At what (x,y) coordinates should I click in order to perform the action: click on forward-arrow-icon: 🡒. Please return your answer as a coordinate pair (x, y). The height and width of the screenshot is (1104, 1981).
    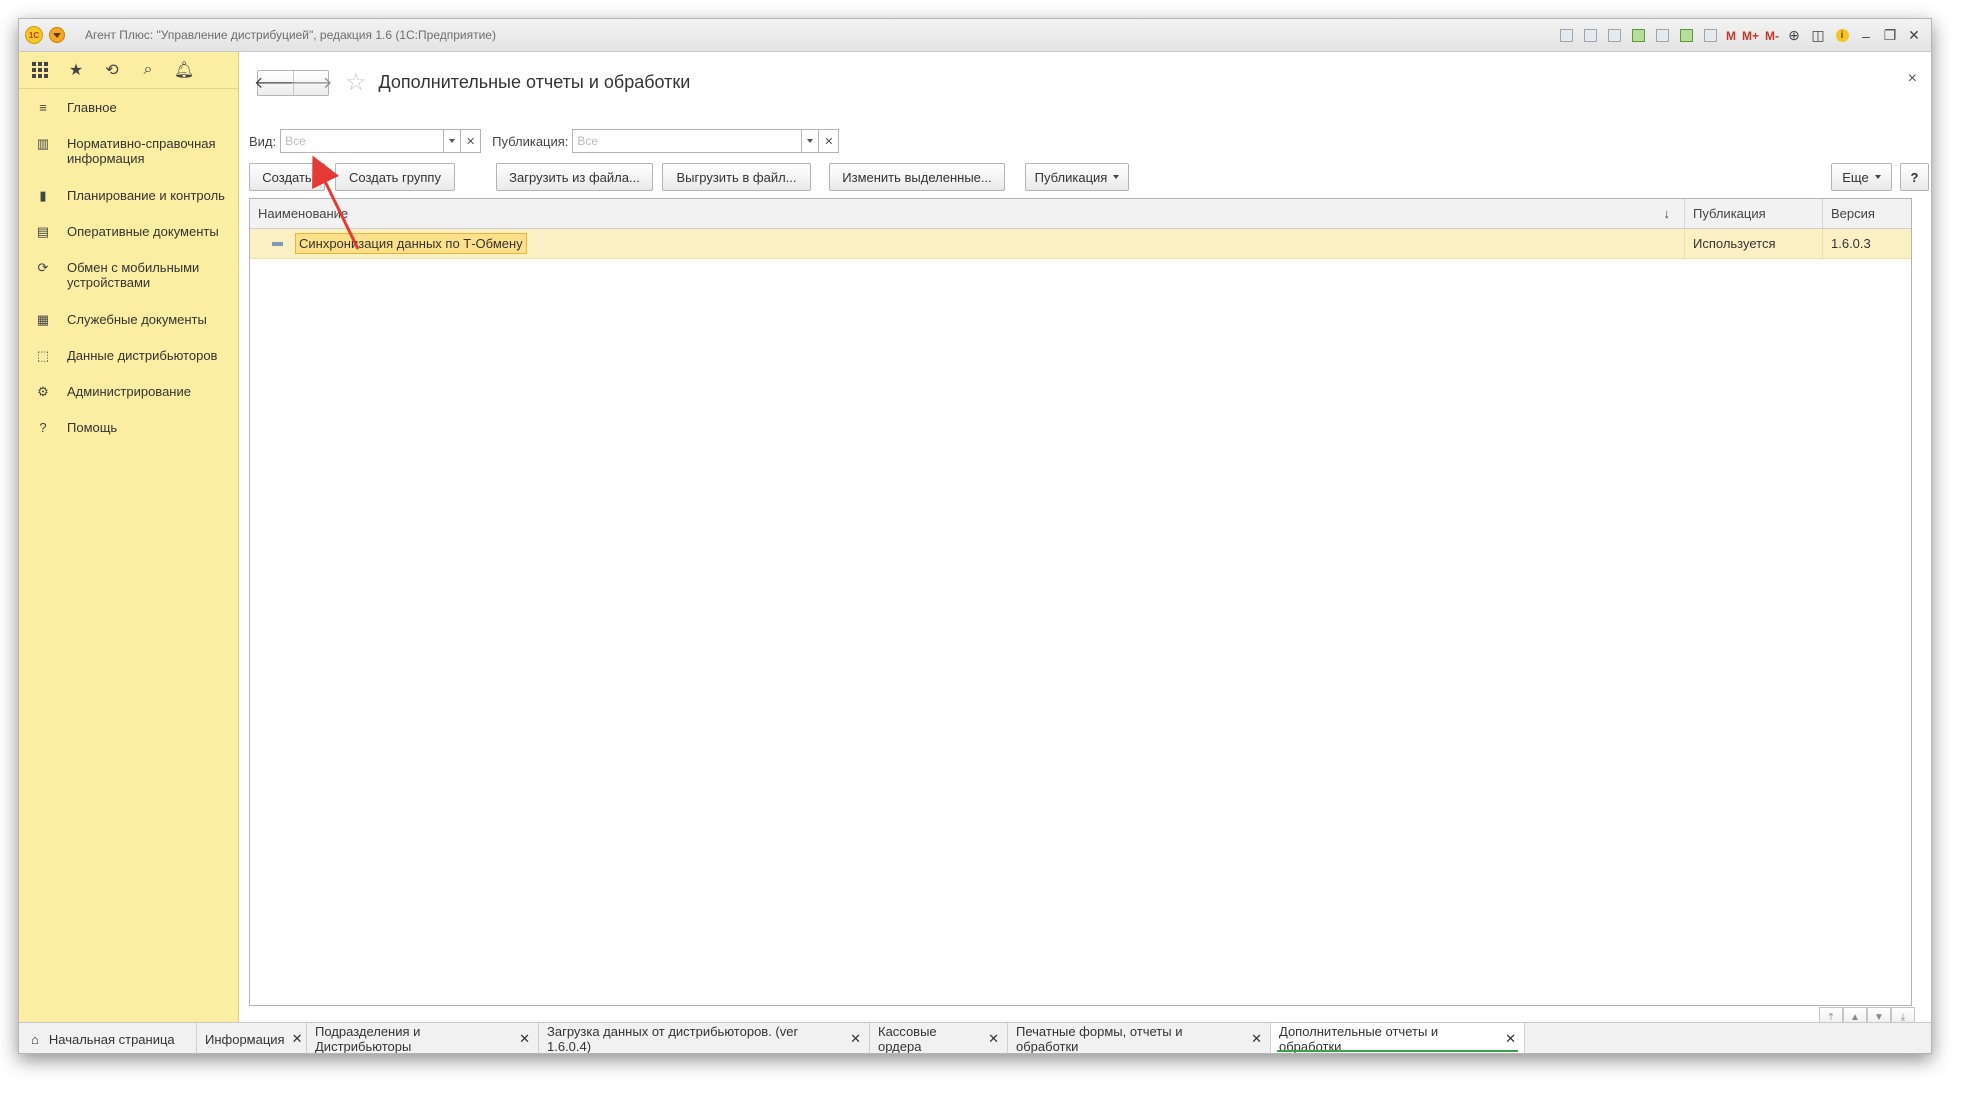
    Looking at the image, I should click on (311, 82).